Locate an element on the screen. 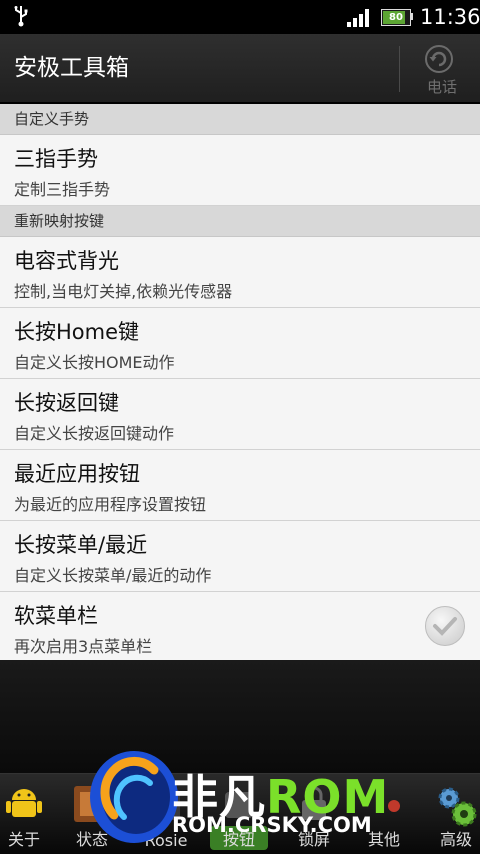  phone-button: 电话 is located at coordinates (442, 69).